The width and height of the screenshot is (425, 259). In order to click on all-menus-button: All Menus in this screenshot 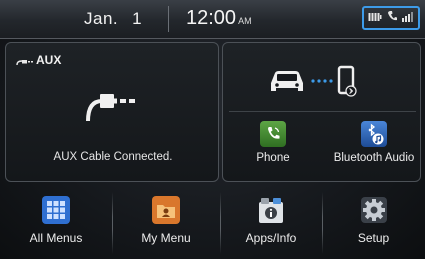, I will do `click(56, 222)`.